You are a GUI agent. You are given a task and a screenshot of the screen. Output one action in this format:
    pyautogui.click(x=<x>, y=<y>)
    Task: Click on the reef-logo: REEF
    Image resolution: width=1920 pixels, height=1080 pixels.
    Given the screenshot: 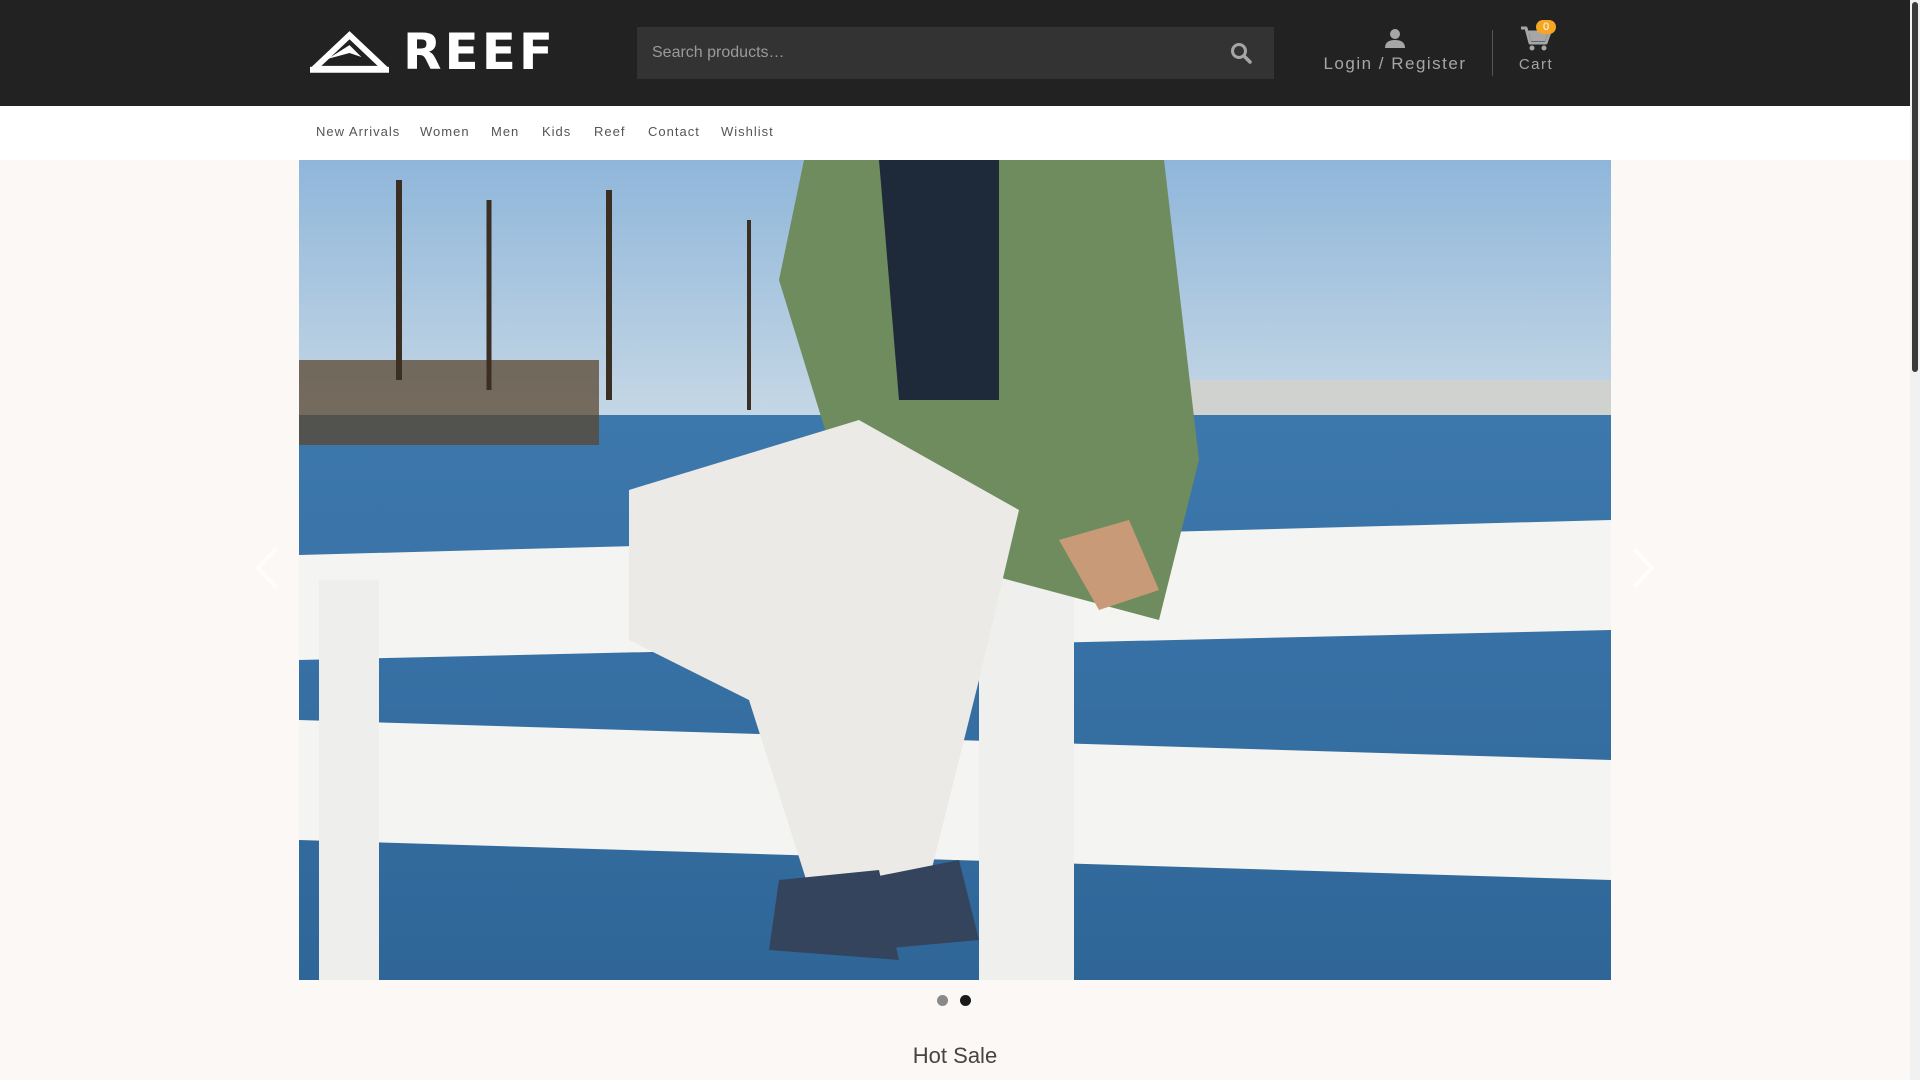 What is the action you would take?
    pyautogui.click(x=433, y=52)
    